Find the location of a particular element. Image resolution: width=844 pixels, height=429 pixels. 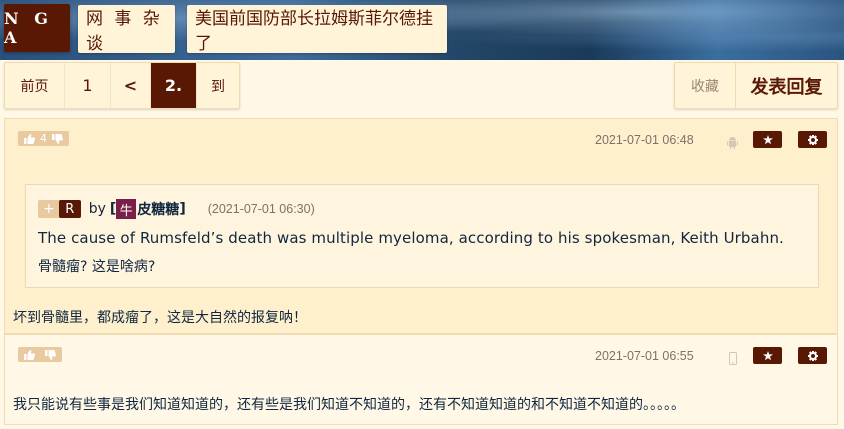

reply-button: 发表回复 is located at coordinates (786, 85).